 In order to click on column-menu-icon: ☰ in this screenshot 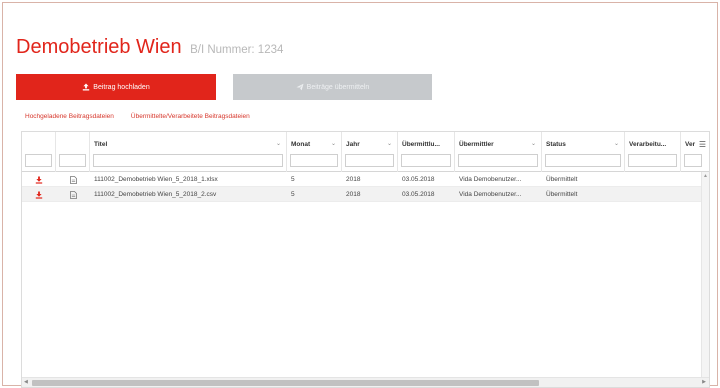, I will do `click(702, 144)`.